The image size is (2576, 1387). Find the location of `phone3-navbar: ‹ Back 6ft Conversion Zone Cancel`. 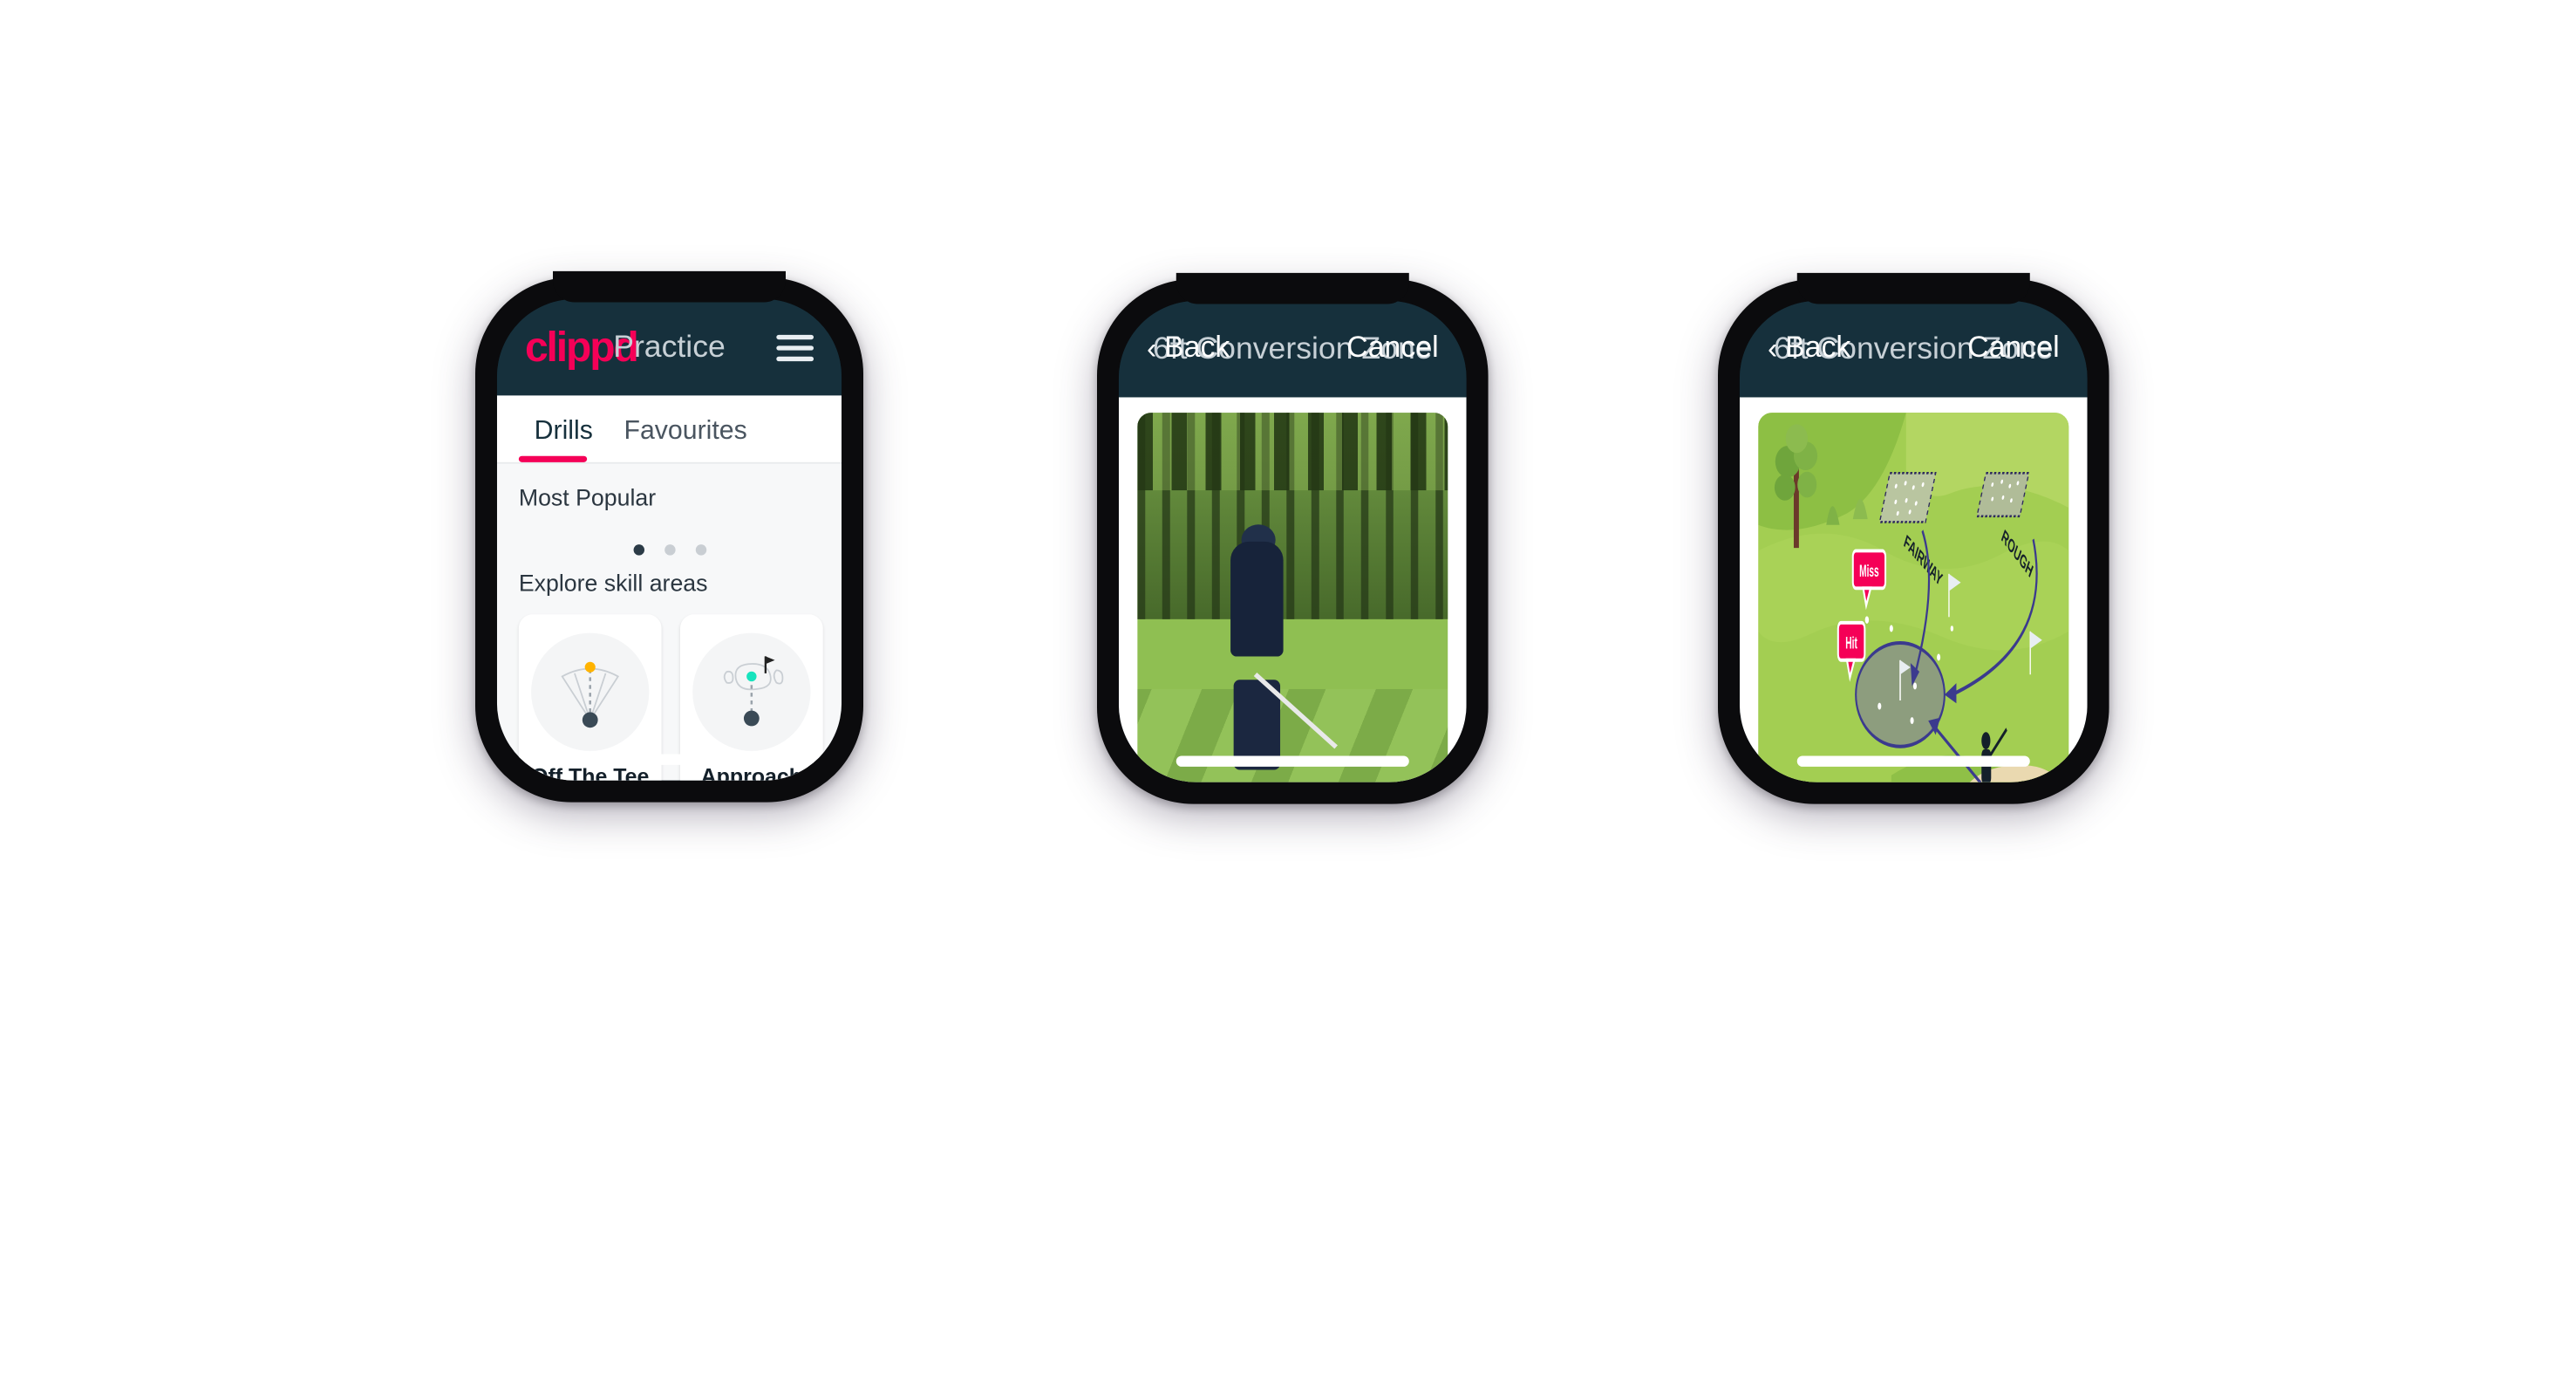

phone3-navbar: ‹ Back 6ft Conversion Zone Cancel is located at coordinates (1913, 349).